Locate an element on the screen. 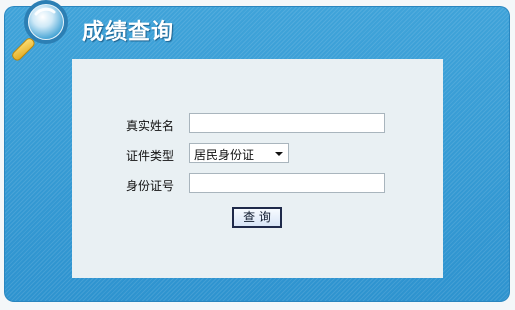 The height and width of the screenshot is (310, 515). name-input is located at coordinates (287, 123).